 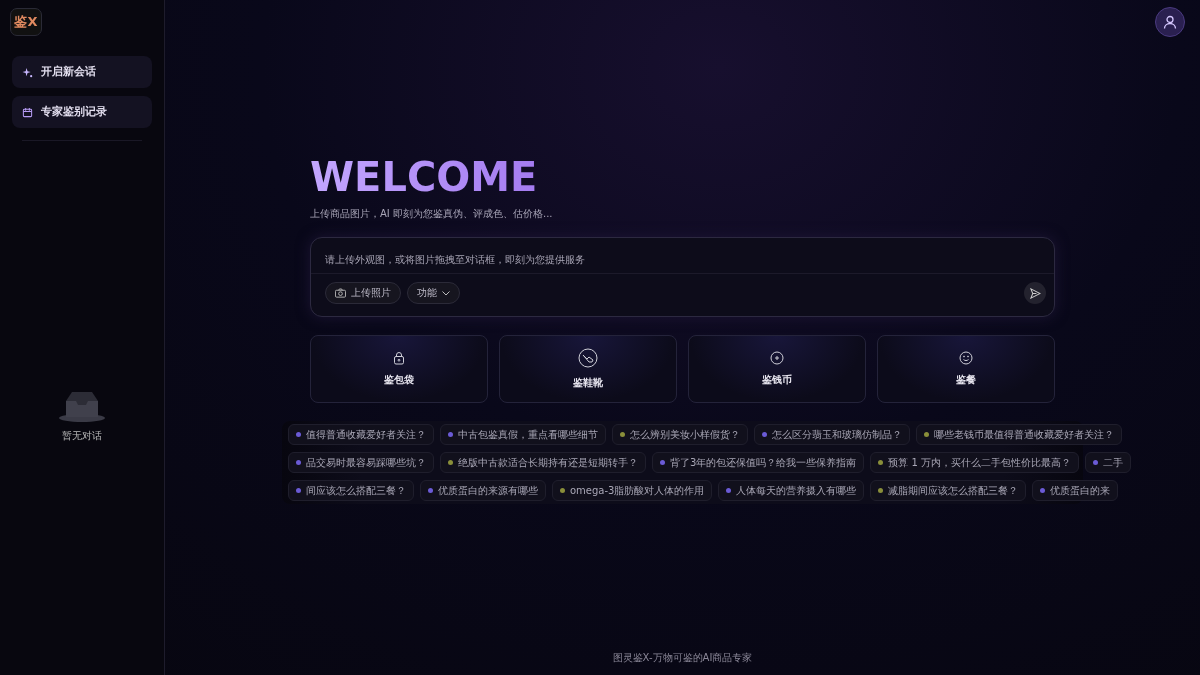 I want to click on suggestion-chip: 哪些老钱币最值得普通收藏爱好者关注？, so click(x=1019, y=434).